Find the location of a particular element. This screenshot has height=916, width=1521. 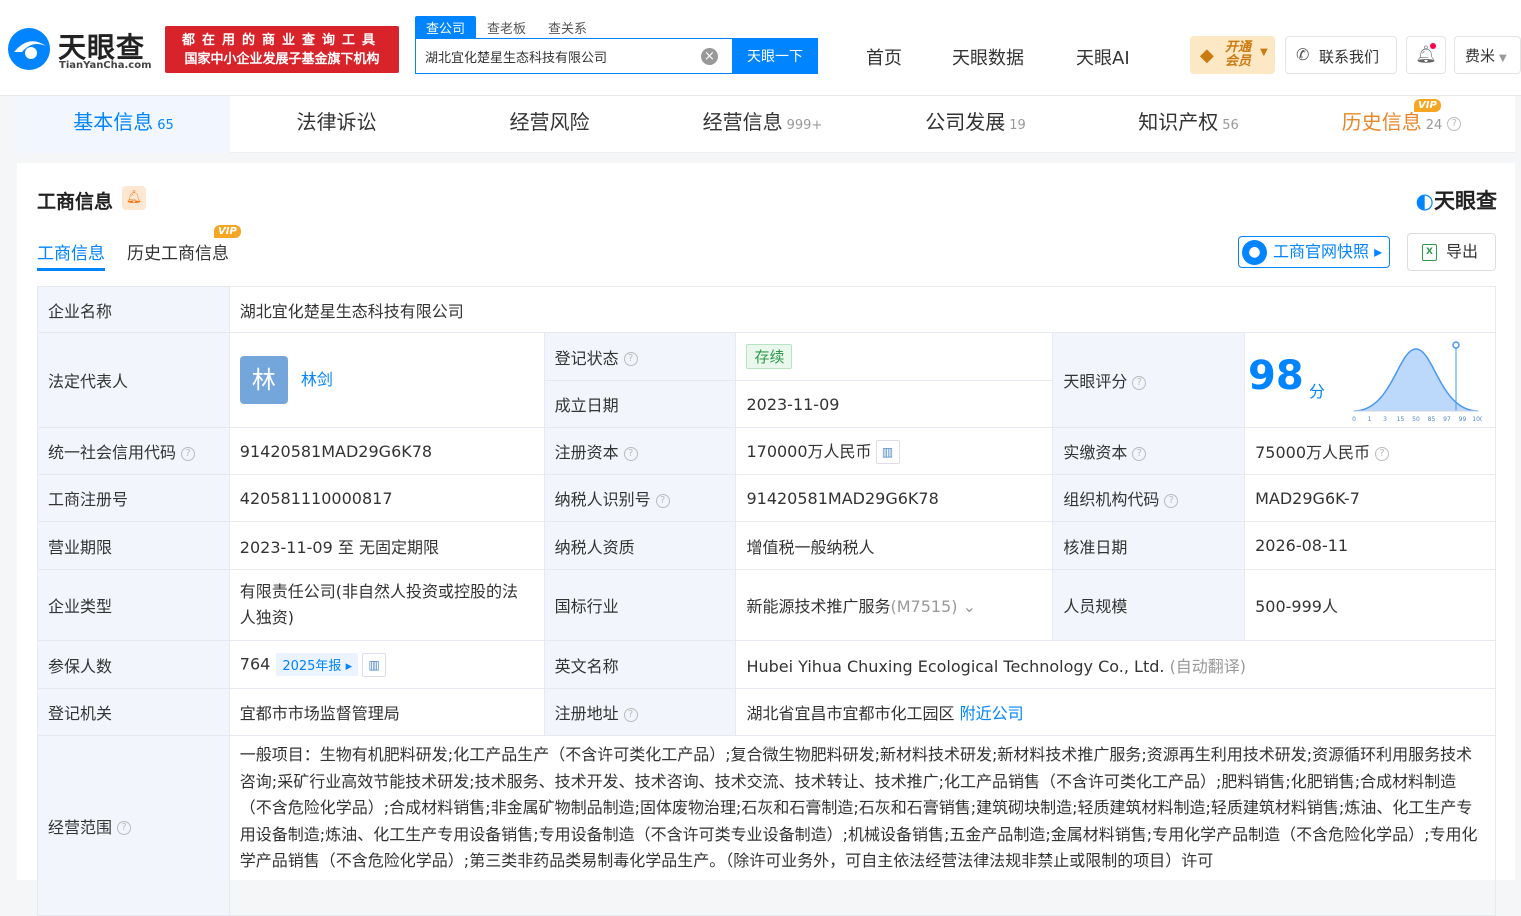

official-snapshot-button: ● 工商官网快照 ▸ is located at coordinates (1314, 252).